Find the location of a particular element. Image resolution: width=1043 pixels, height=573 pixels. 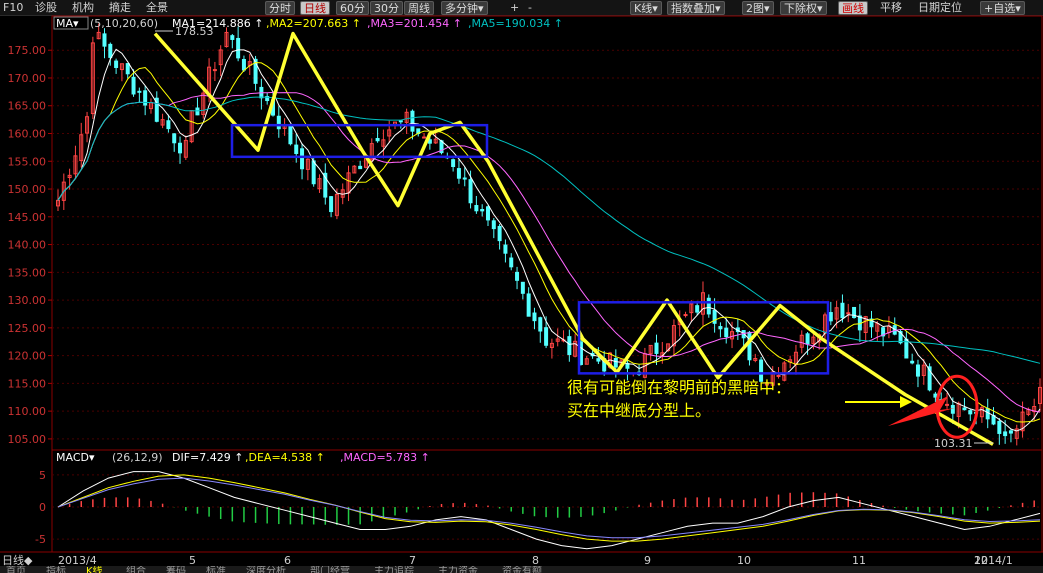

macd-indicator-label: MACD▾ is located at coordinates (75, 457).